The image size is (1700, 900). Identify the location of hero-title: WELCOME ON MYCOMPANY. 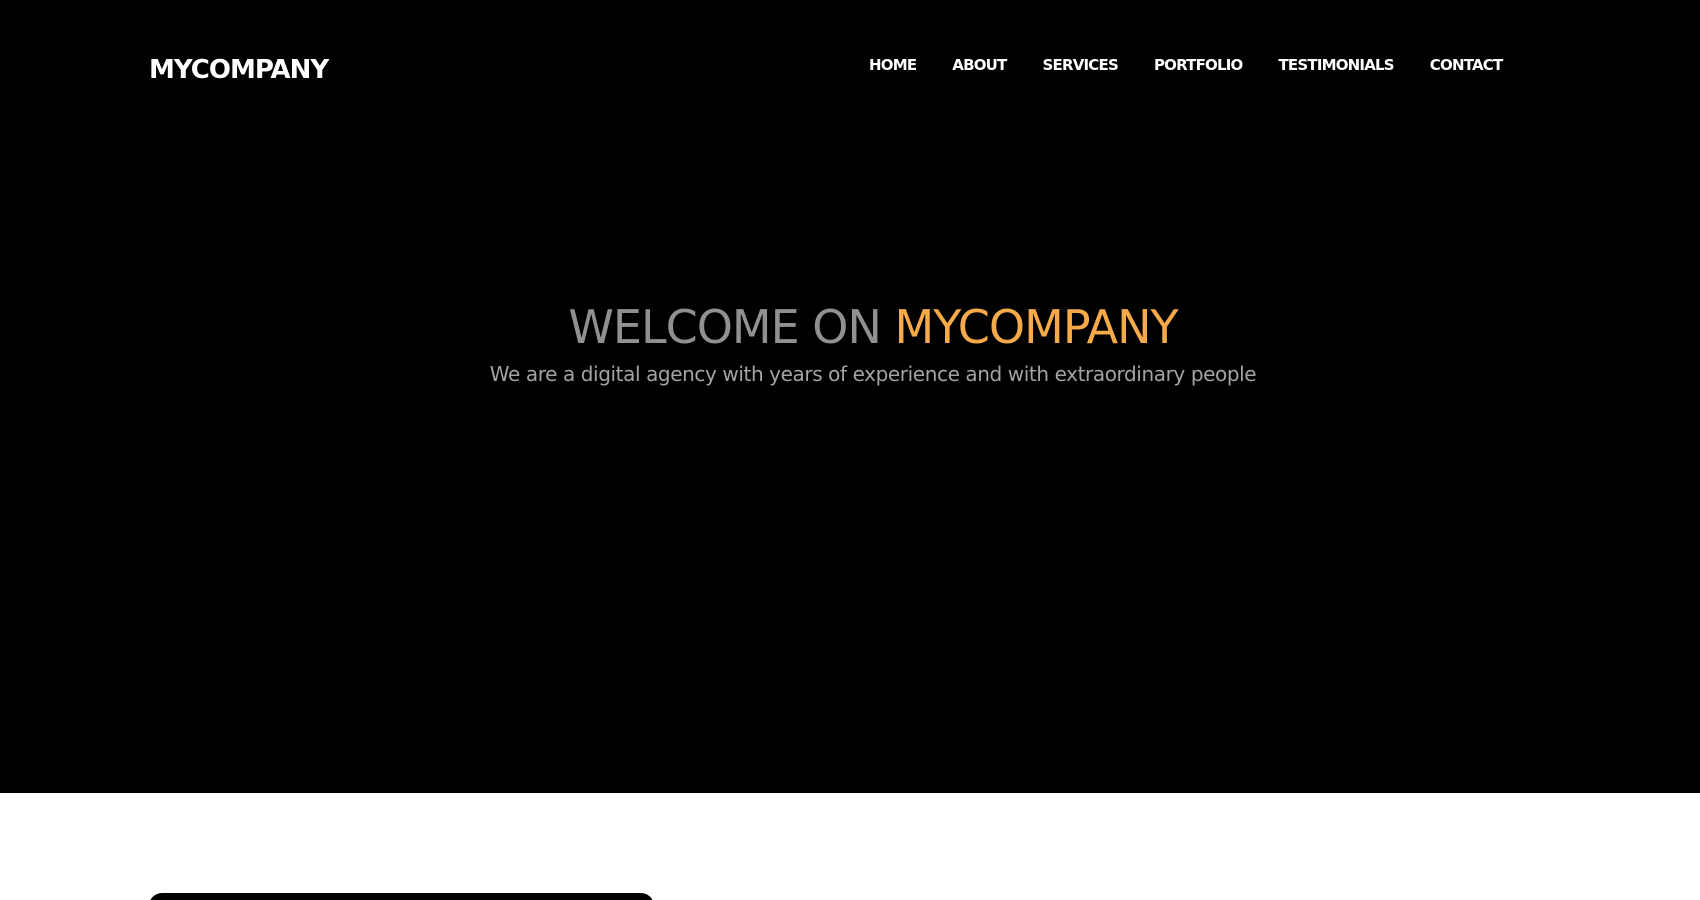
(850, 327).